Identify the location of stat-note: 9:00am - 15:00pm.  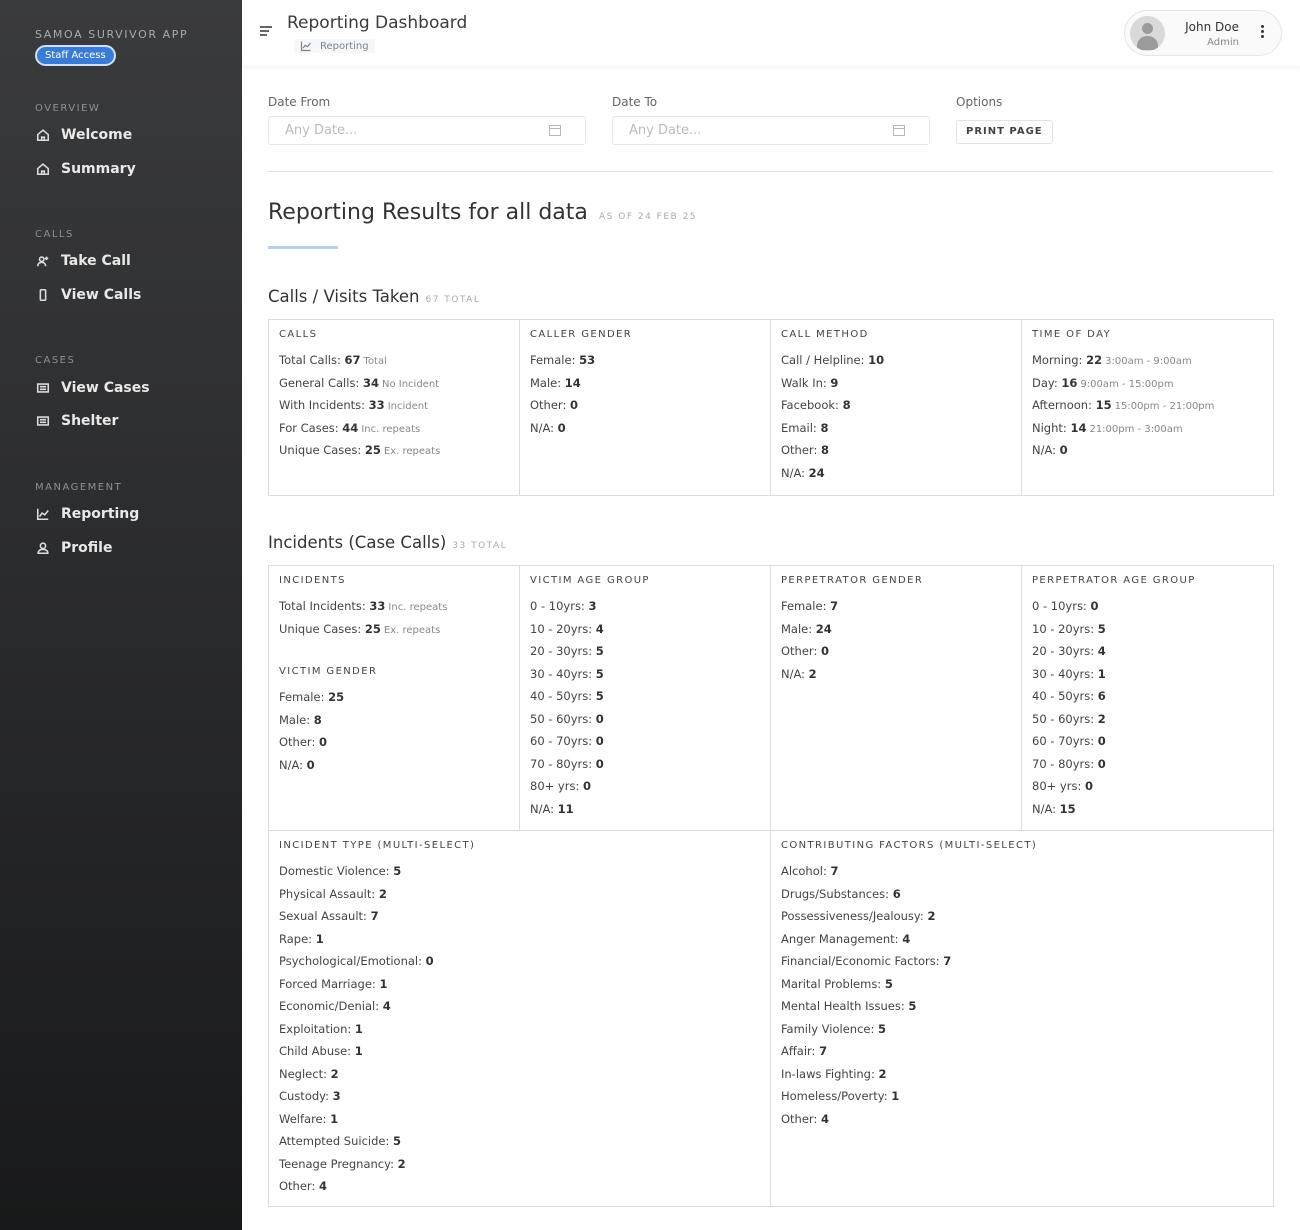
(1127, 384).